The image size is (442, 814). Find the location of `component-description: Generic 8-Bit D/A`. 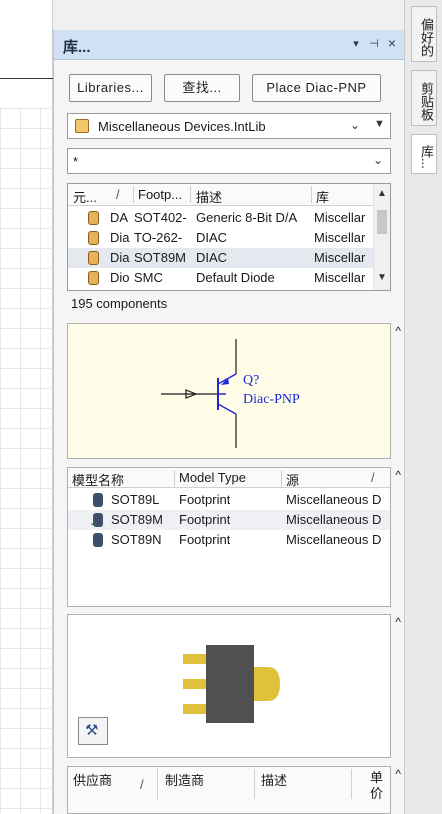

component-description: Generic 8-Bit D/A is located at coordinates (247, 217).